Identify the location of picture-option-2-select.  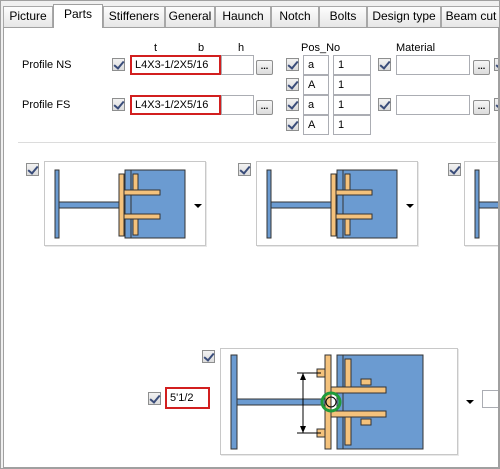
(337, 203).